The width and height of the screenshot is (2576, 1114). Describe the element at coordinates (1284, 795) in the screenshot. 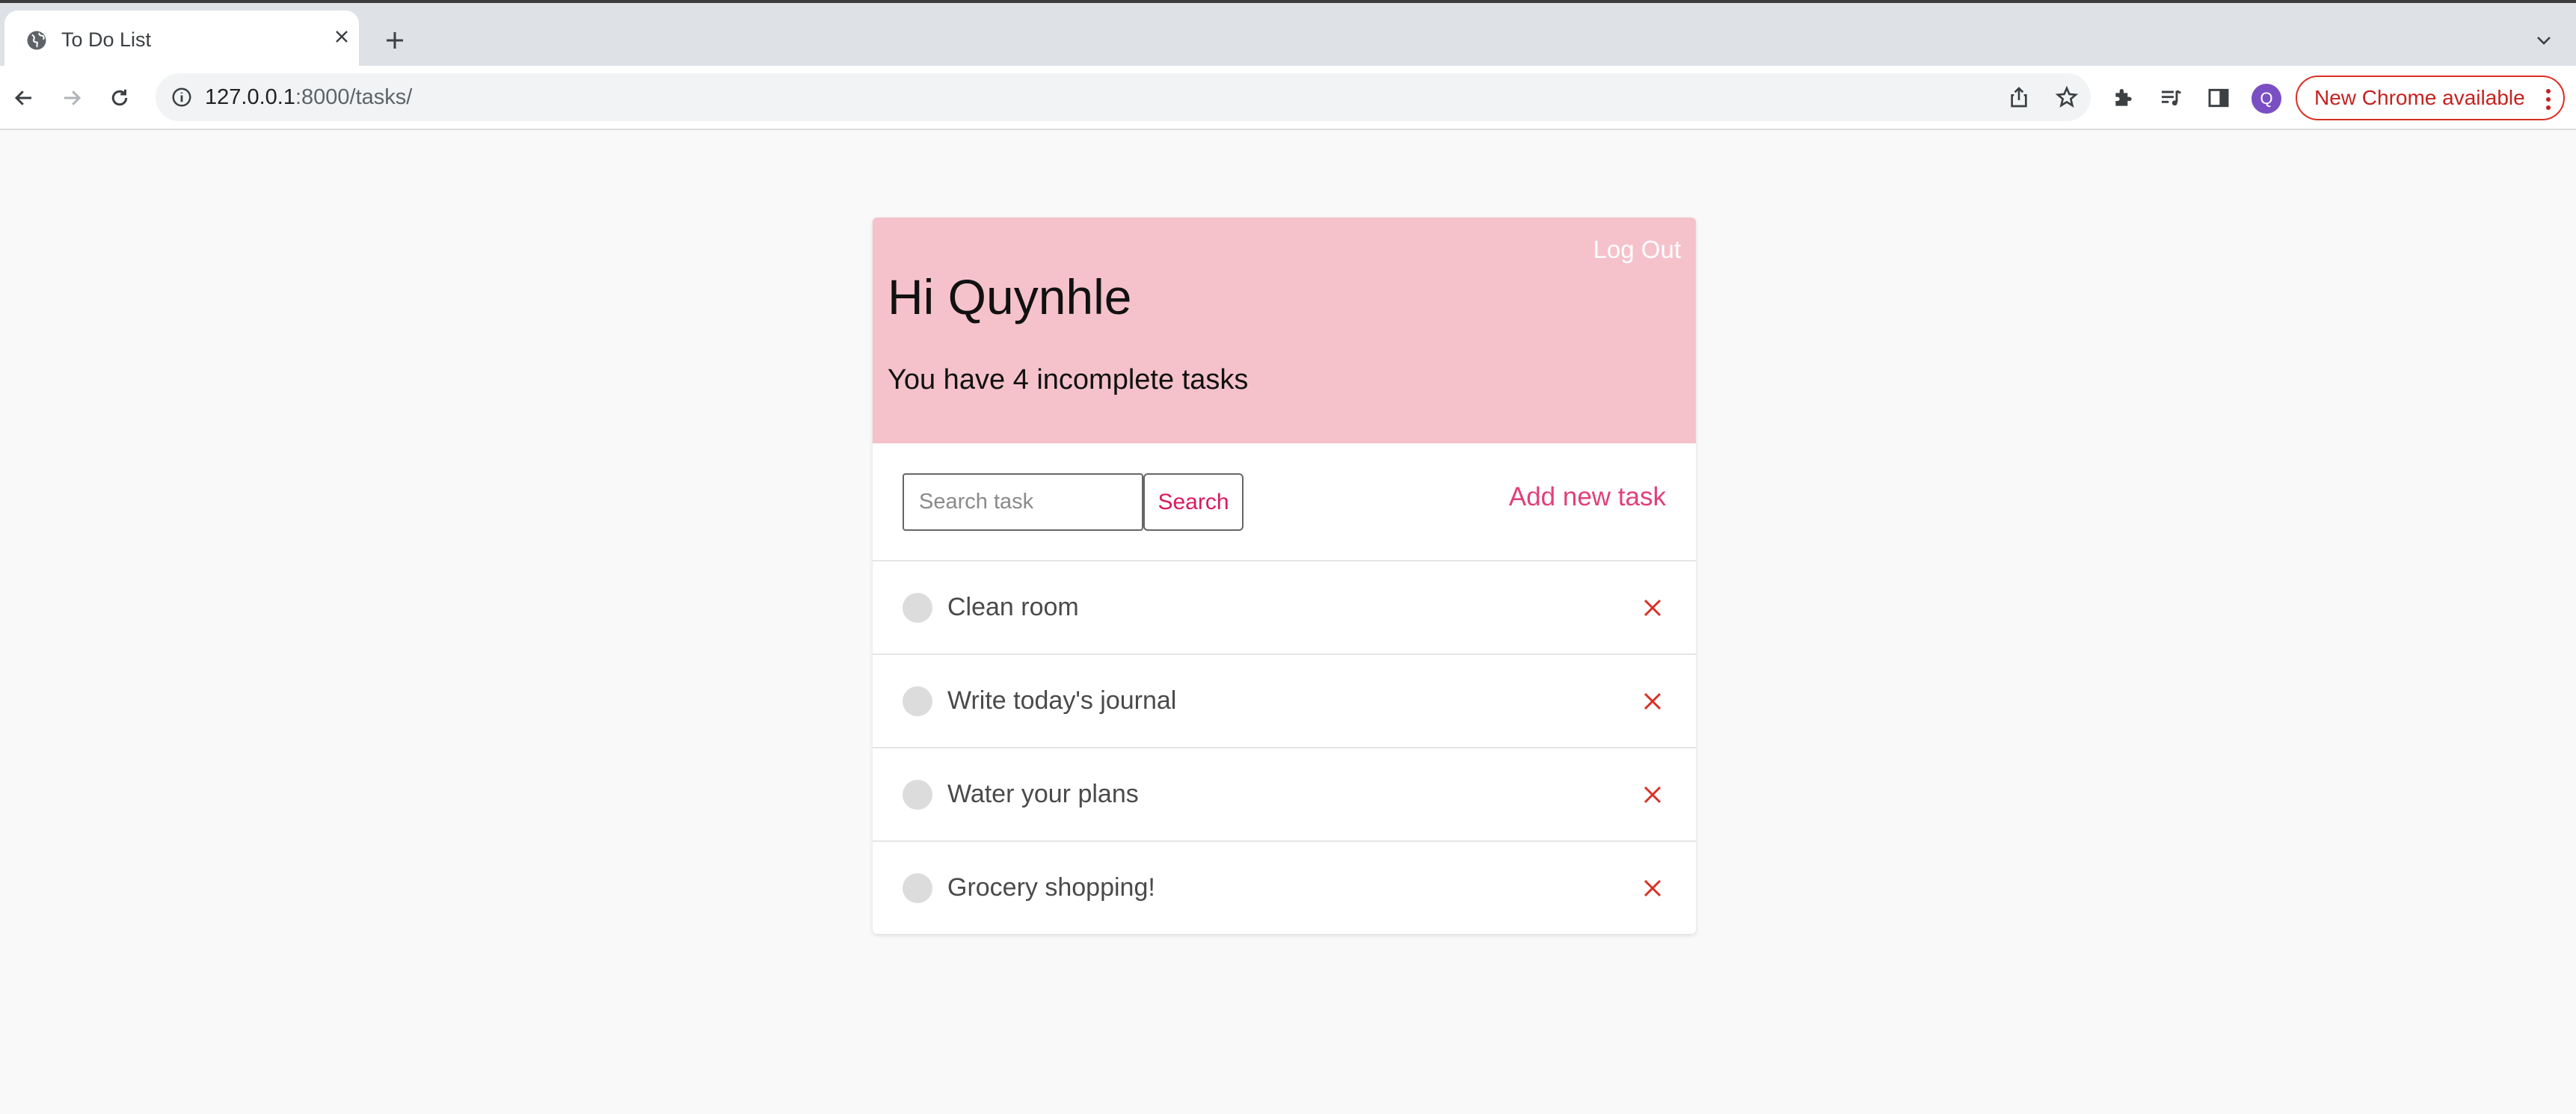

I see `task-row: Water your plans` at that location.